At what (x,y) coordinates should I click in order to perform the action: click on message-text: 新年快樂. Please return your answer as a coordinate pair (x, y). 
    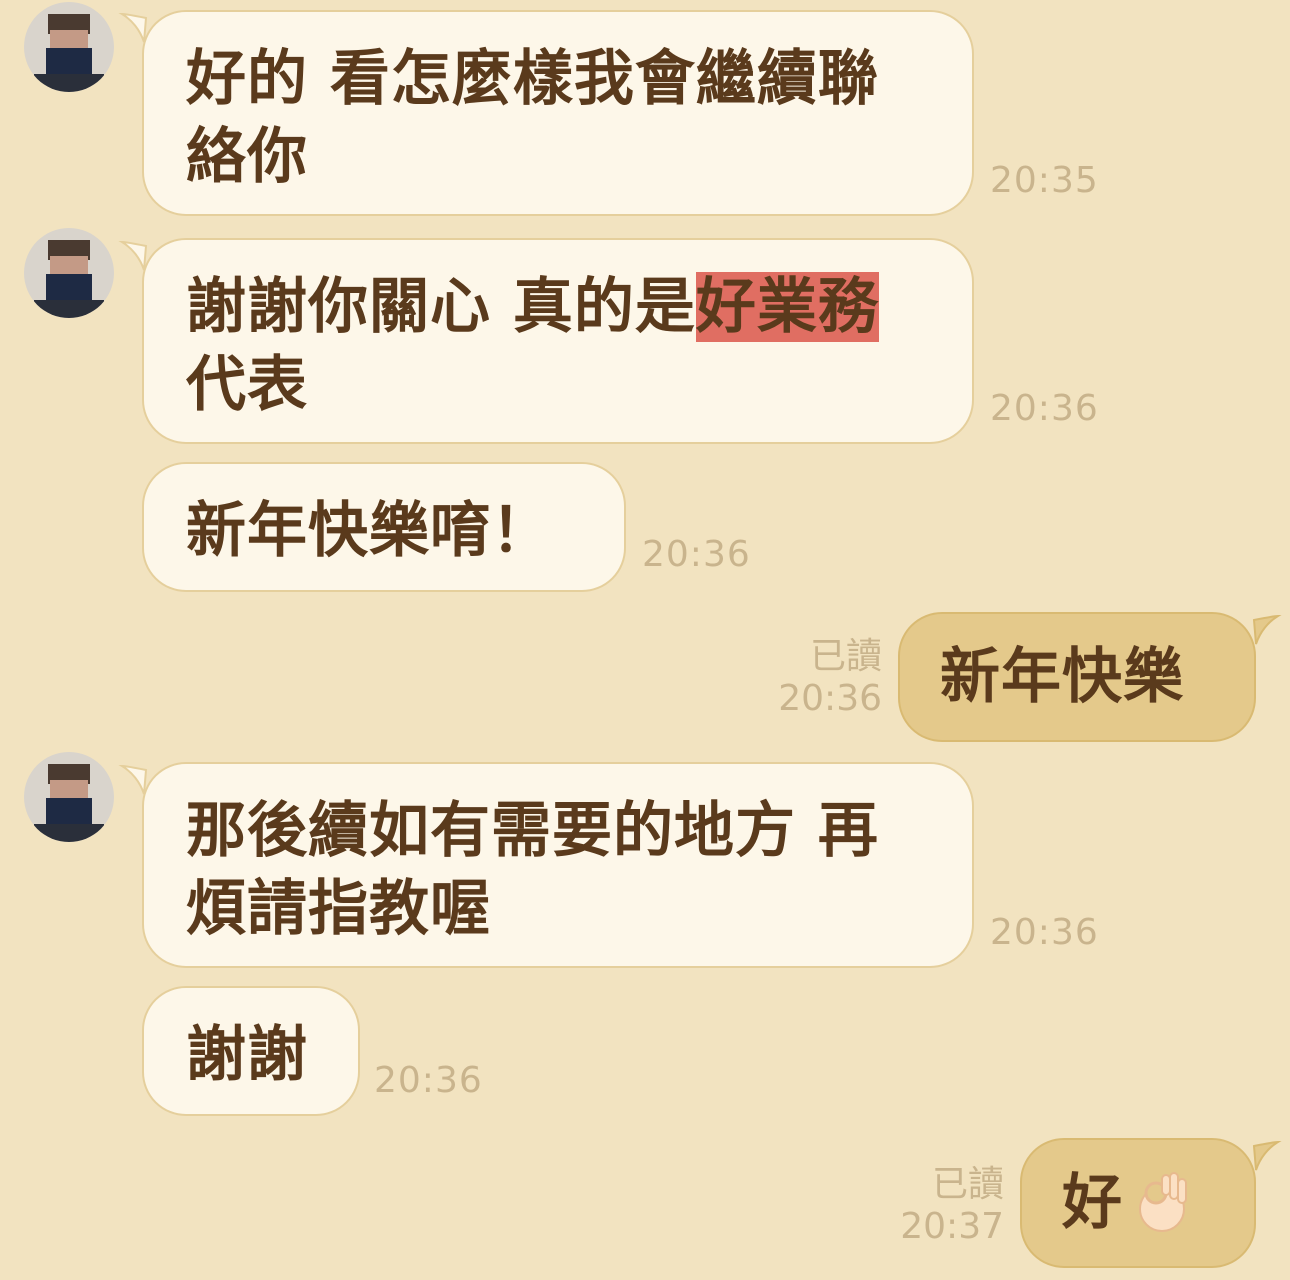
    Looking at the image, I should click on (1062, 677).